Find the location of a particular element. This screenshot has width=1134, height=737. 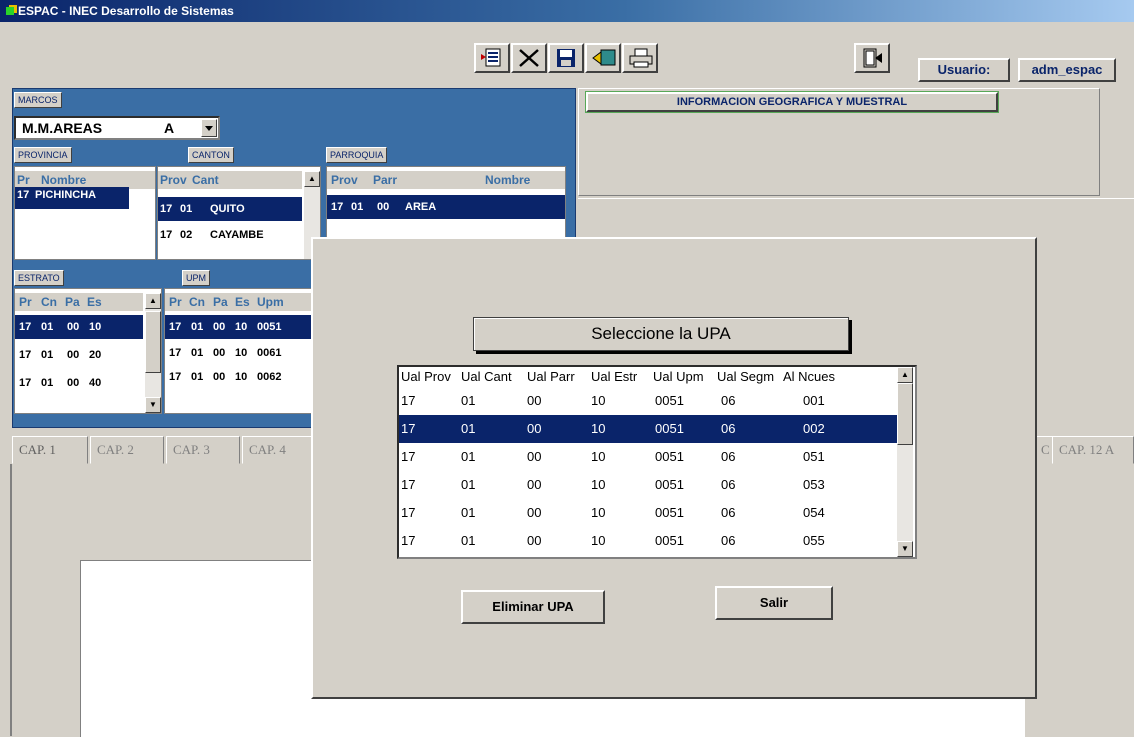

table-cell: 051 is located at coordinates (814, 456).